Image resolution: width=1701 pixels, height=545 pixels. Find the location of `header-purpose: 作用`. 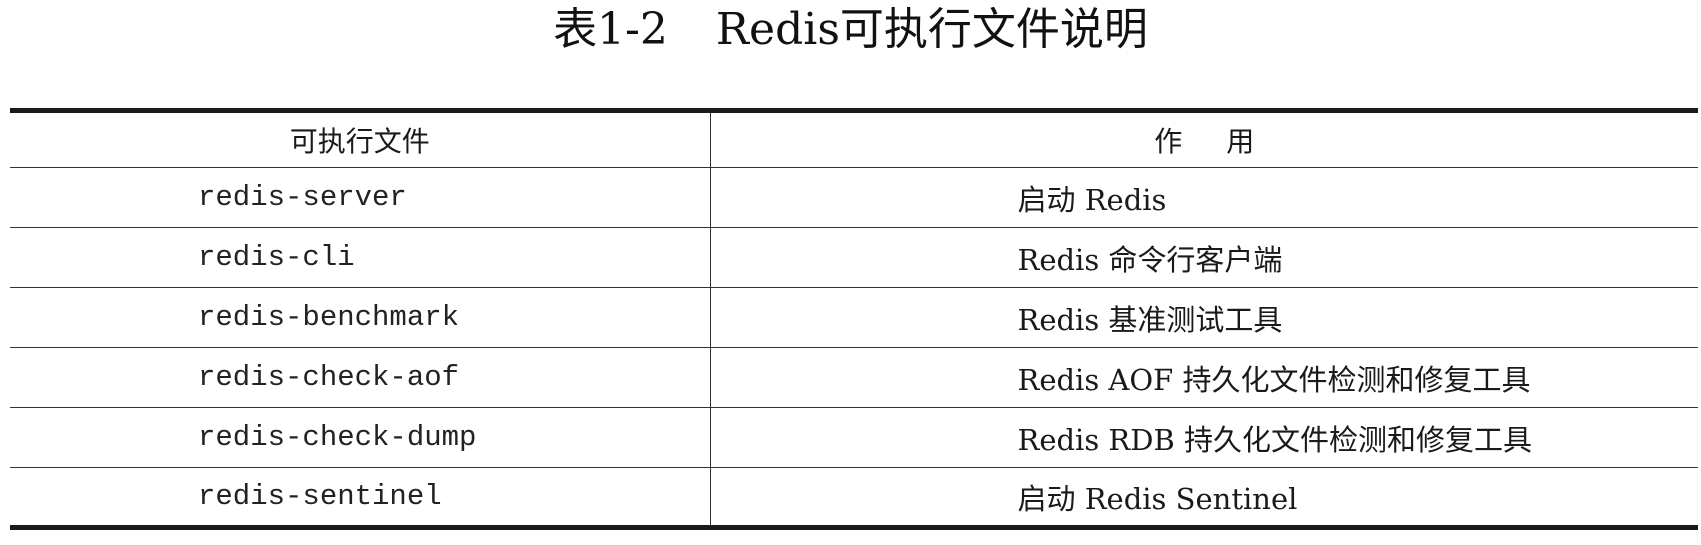

header-purpose: 作用 is located at coordinates (1204, 139).